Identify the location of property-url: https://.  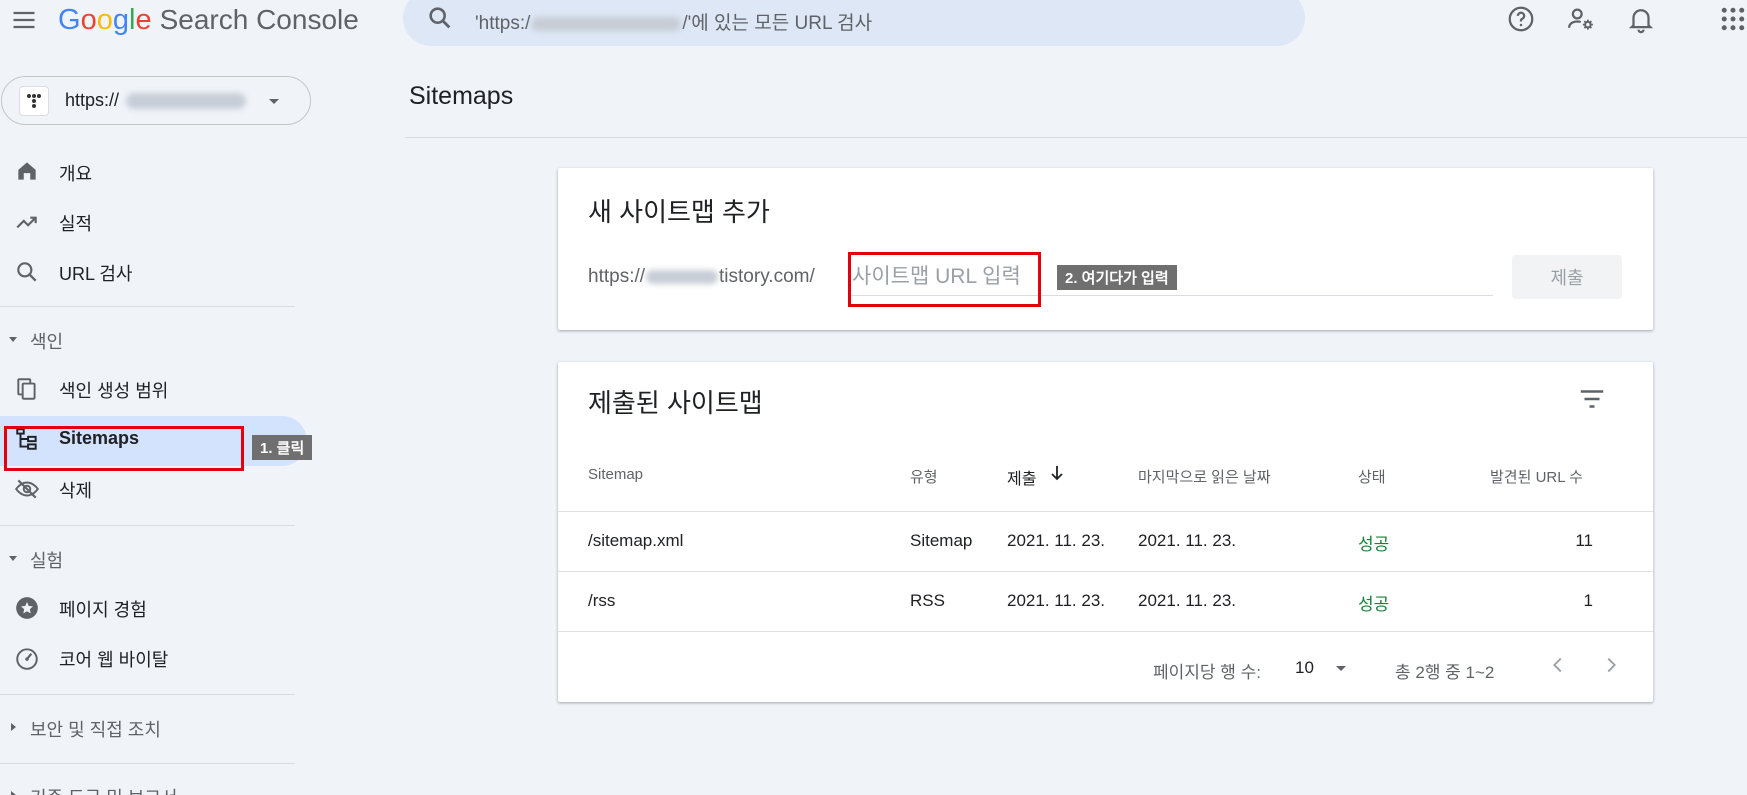
(92, 100).